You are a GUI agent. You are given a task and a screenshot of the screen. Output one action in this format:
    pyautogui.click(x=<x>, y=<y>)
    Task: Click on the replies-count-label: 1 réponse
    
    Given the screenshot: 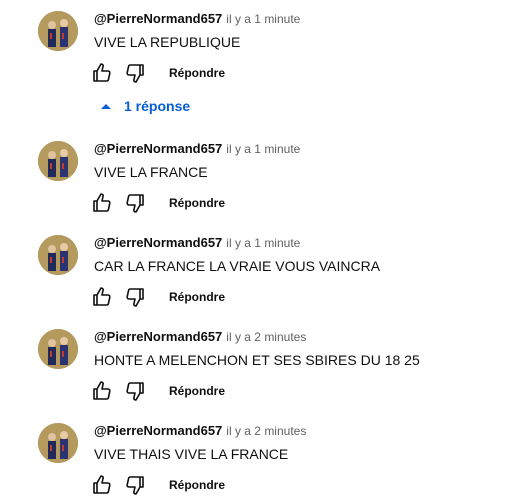 What is the action you would take?
    pyautogui.click(x=157, y=106)
    